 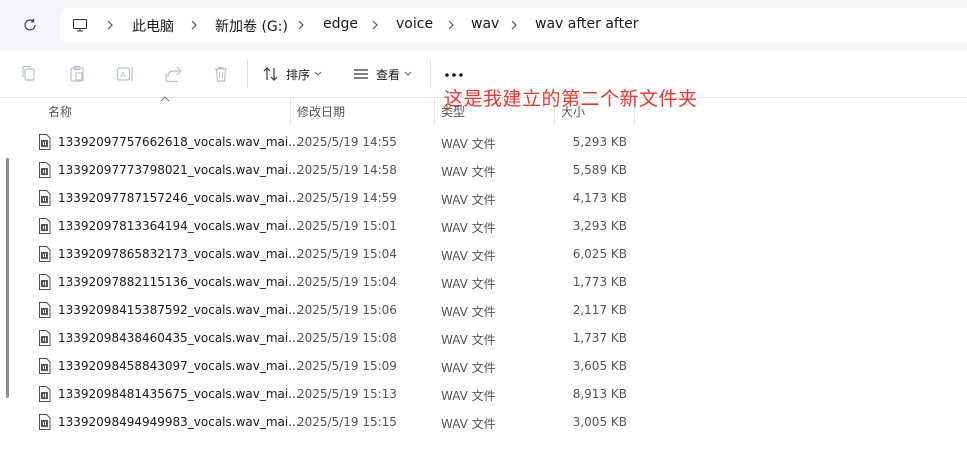 What do you see at coordinates (599, 366) in the screenshot?
I see `file-size: 3,605 KB` at bounding box center [599, 366].